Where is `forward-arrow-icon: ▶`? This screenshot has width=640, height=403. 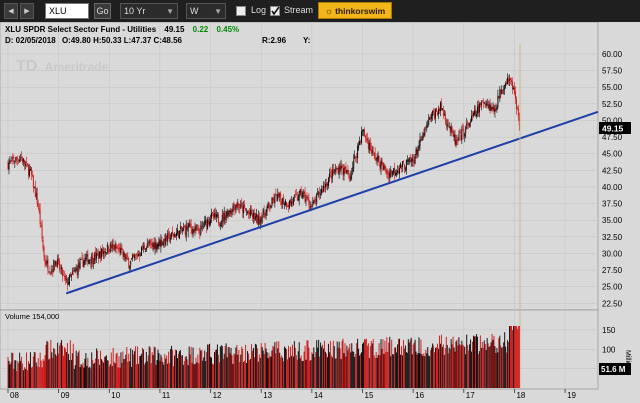
forward-arrow-icon: ▶ is located at coordinates (27, 11).